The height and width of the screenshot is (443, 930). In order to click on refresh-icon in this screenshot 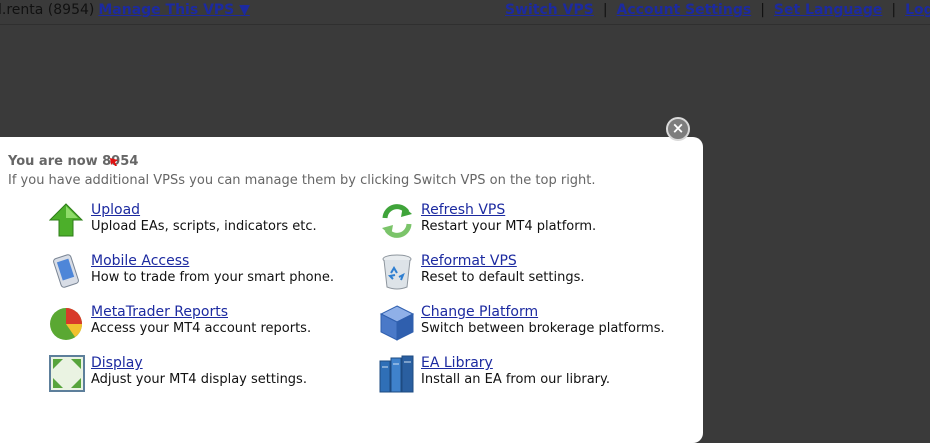, I will do `click(397, 221)`.